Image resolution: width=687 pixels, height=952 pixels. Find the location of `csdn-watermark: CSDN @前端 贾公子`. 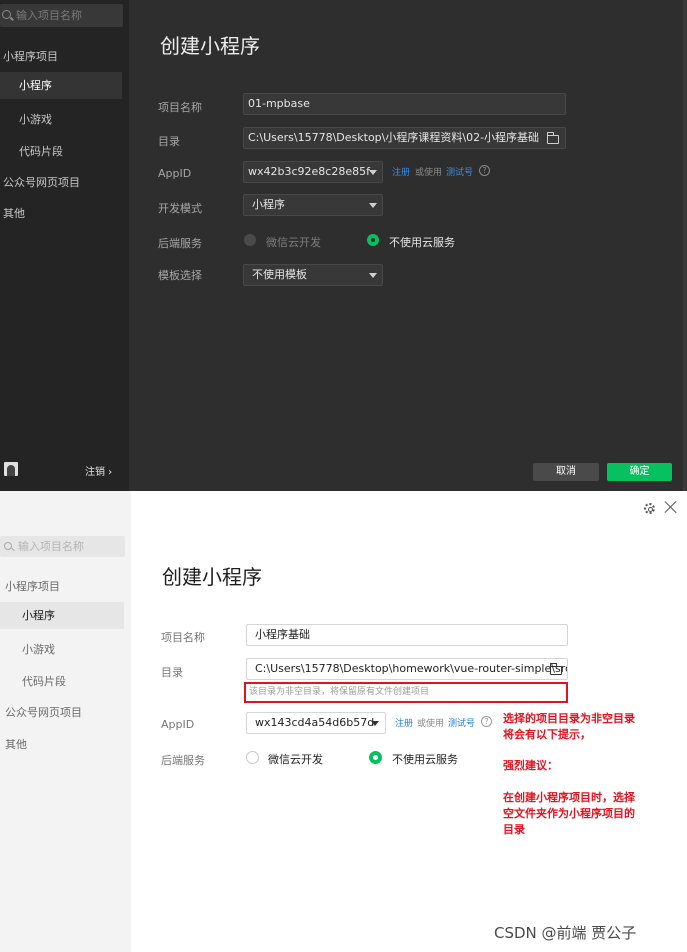

csdn-watermark: CSDN @前端 贾公子 is located at coordinates (565, 933).